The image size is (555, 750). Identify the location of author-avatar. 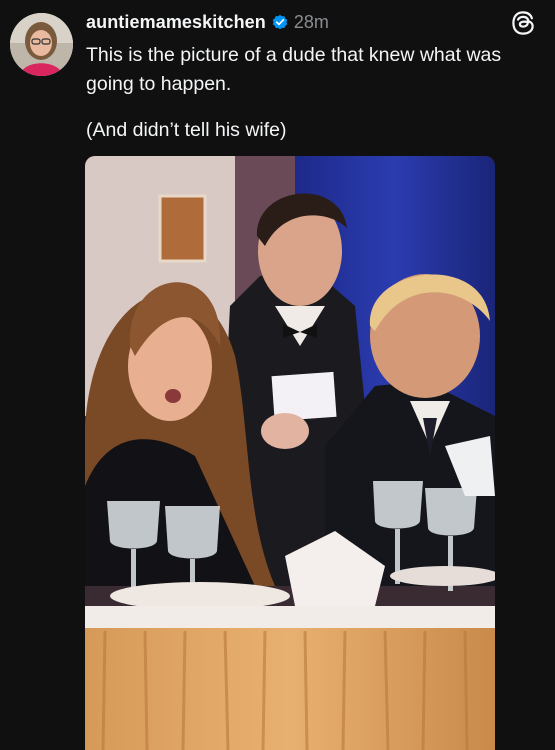
(41, 44).